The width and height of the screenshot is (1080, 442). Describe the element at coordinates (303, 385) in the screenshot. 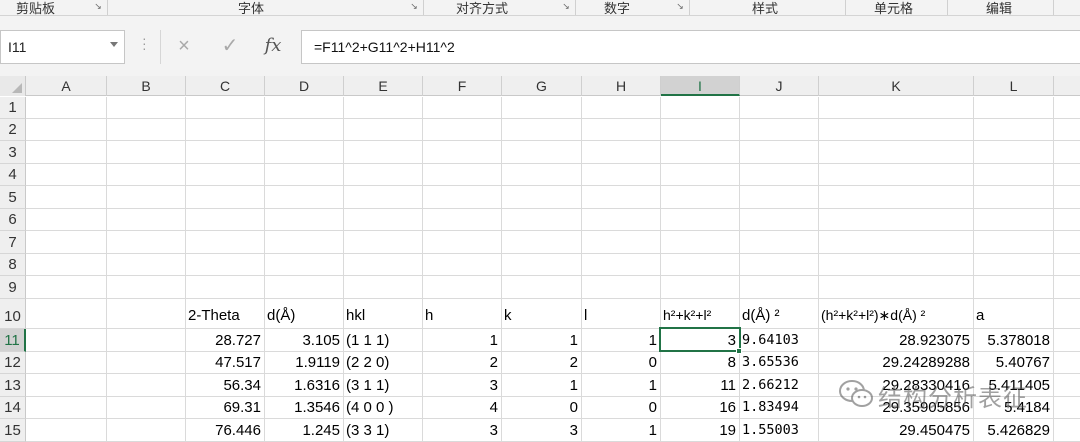

I see `cell-d13: 1.6316` at that location.